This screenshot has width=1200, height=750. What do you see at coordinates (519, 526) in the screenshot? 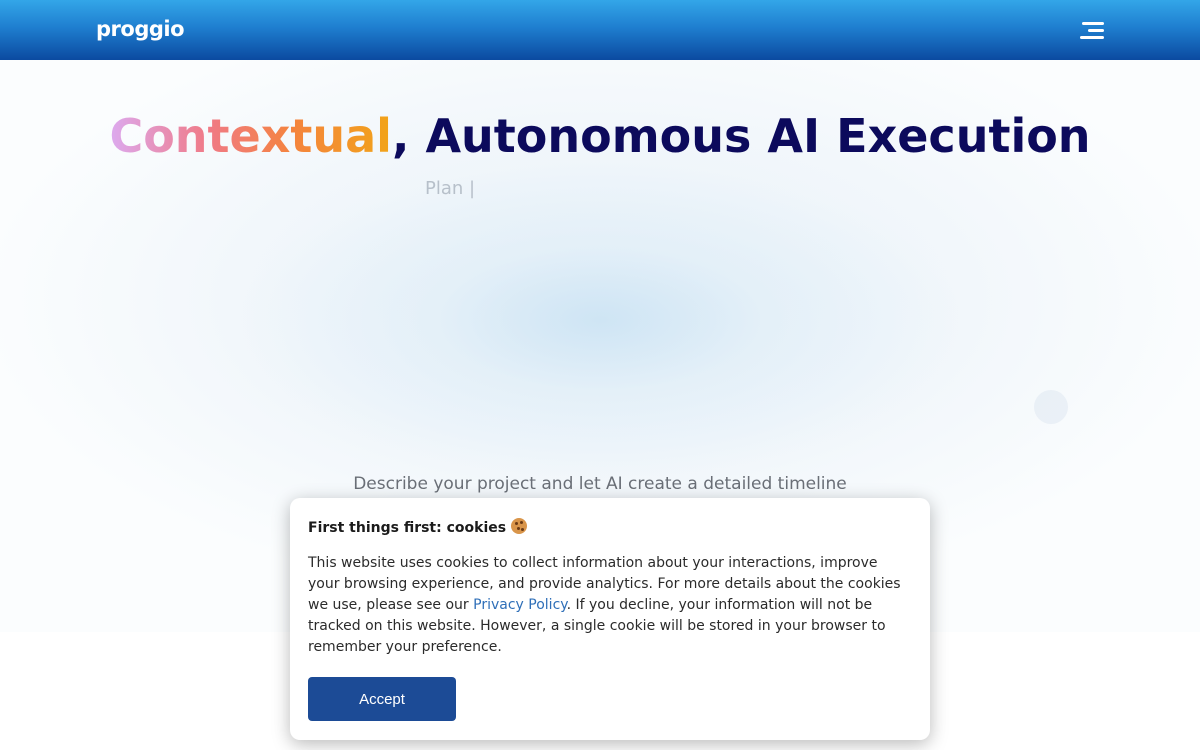
I see `cookie-icon` at bounding box center [519, 526].